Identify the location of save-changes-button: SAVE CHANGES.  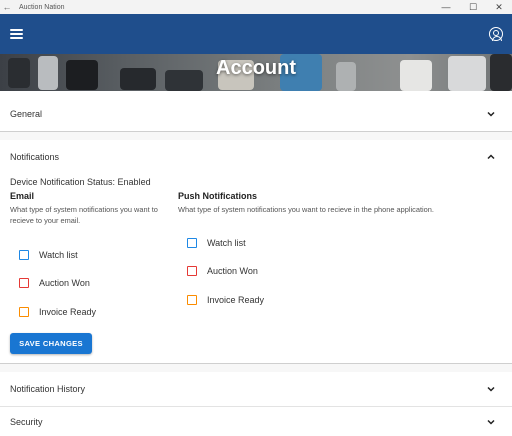
(51, 343).